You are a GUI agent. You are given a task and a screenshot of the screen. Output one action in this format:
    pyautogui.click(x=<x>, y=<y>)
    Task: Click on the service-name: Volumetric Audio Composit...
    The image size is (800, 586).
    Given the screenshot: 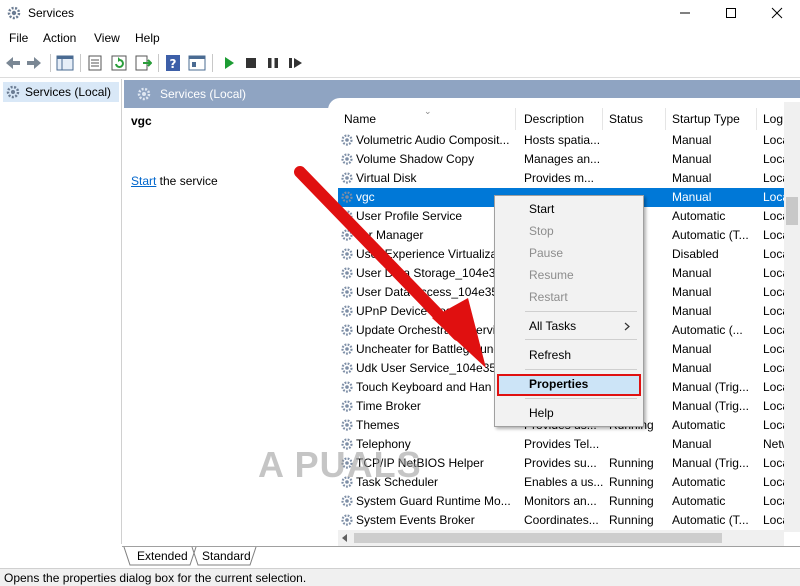 What is the action you would take?
    pyautogui.click(x=433, y=140)
    